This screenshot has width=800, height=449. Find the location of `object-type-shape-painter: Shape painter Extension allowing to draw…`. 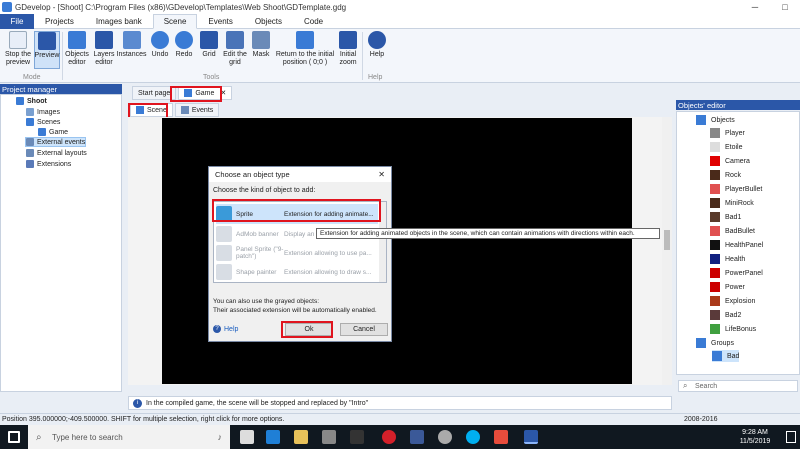

object-type-shape-painter: Shape painter Extension allowing to draw… is located at coordinates (297, 272).